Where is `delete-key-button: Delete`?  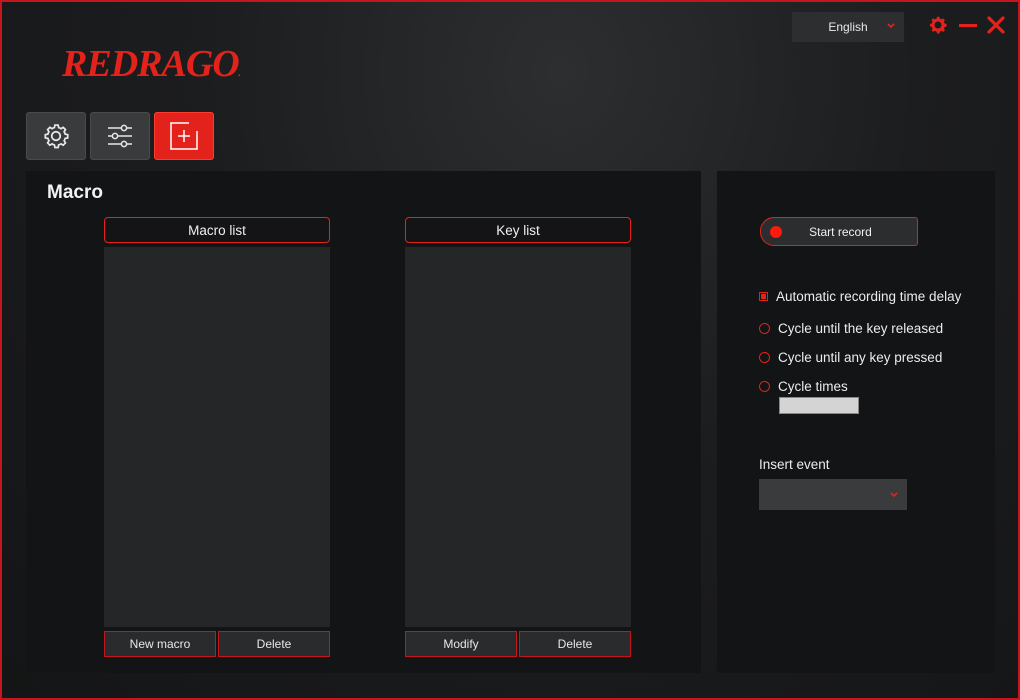
delete-key-button: Delete is located at coordinates (575, 644).